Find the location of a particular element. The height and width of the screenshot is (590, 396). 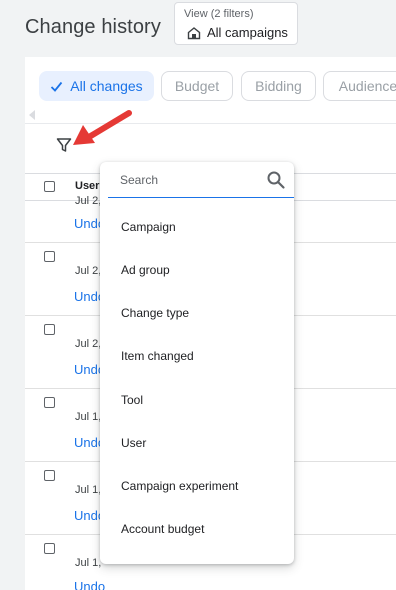

undo-link: Undo is located at coordinates (89, 584).